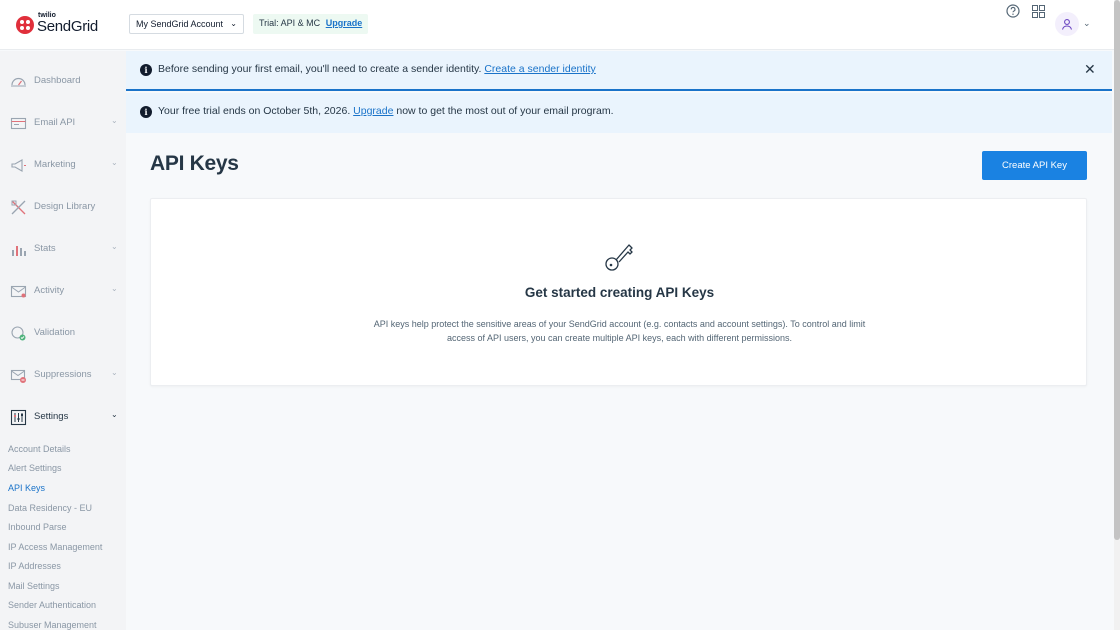  I want to click on user-avatar, so click(1067, 24).